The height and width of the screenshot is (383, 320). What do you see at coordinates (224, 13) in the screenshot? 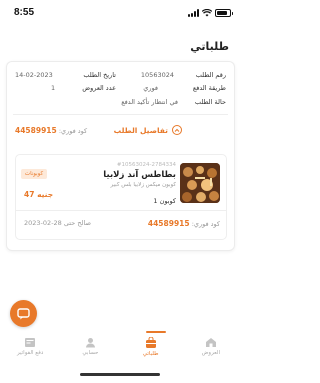
I see `battery-icon` at bounding box center [224, 13].